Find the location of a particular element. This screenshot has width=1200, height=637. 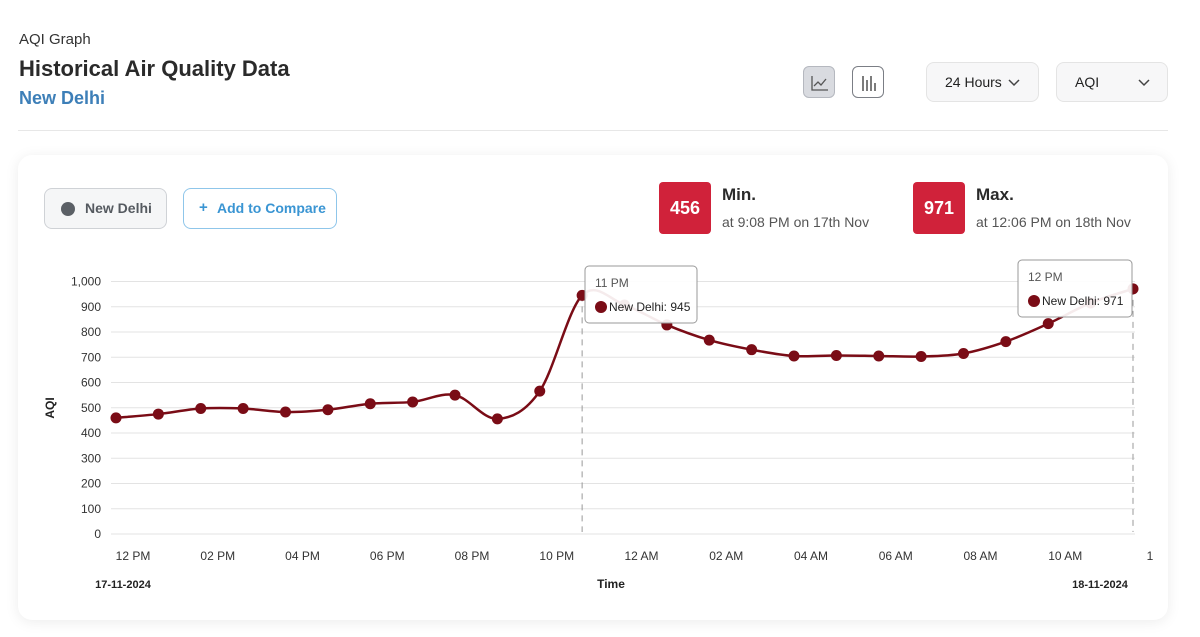

x-tick-label: 06 AM is located at coordinates (896, 556).